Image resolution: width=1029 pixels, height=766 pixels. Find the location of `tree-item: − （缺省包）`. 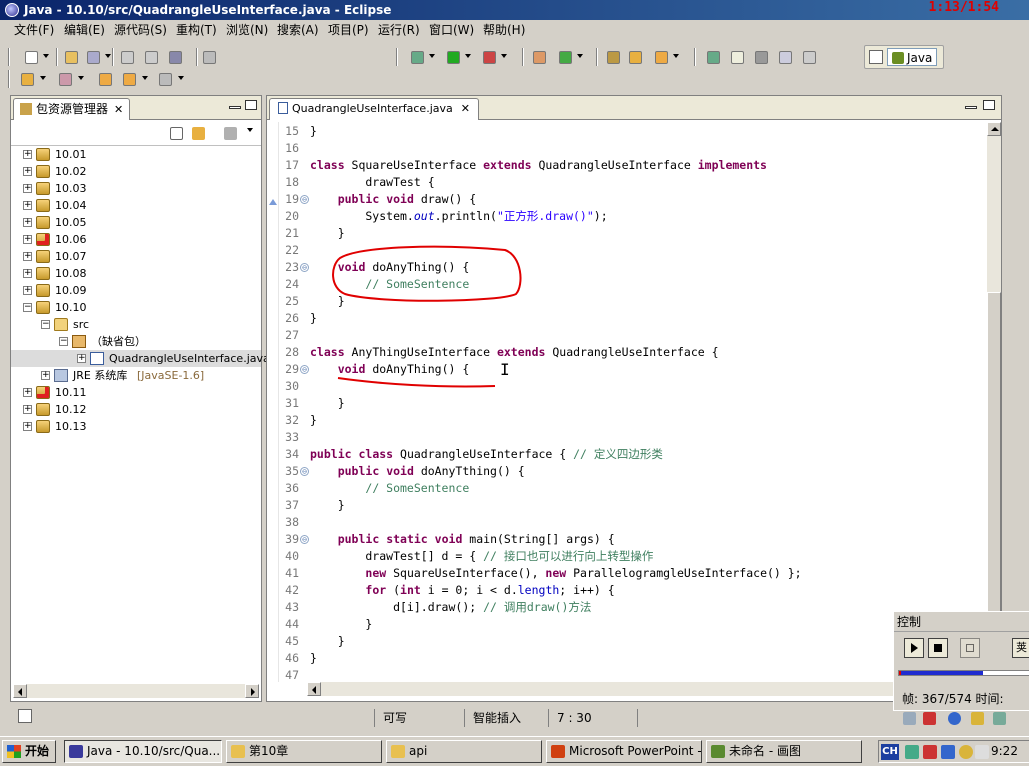

tree-item: − （缺省包） is located at coordinates (136, 341).